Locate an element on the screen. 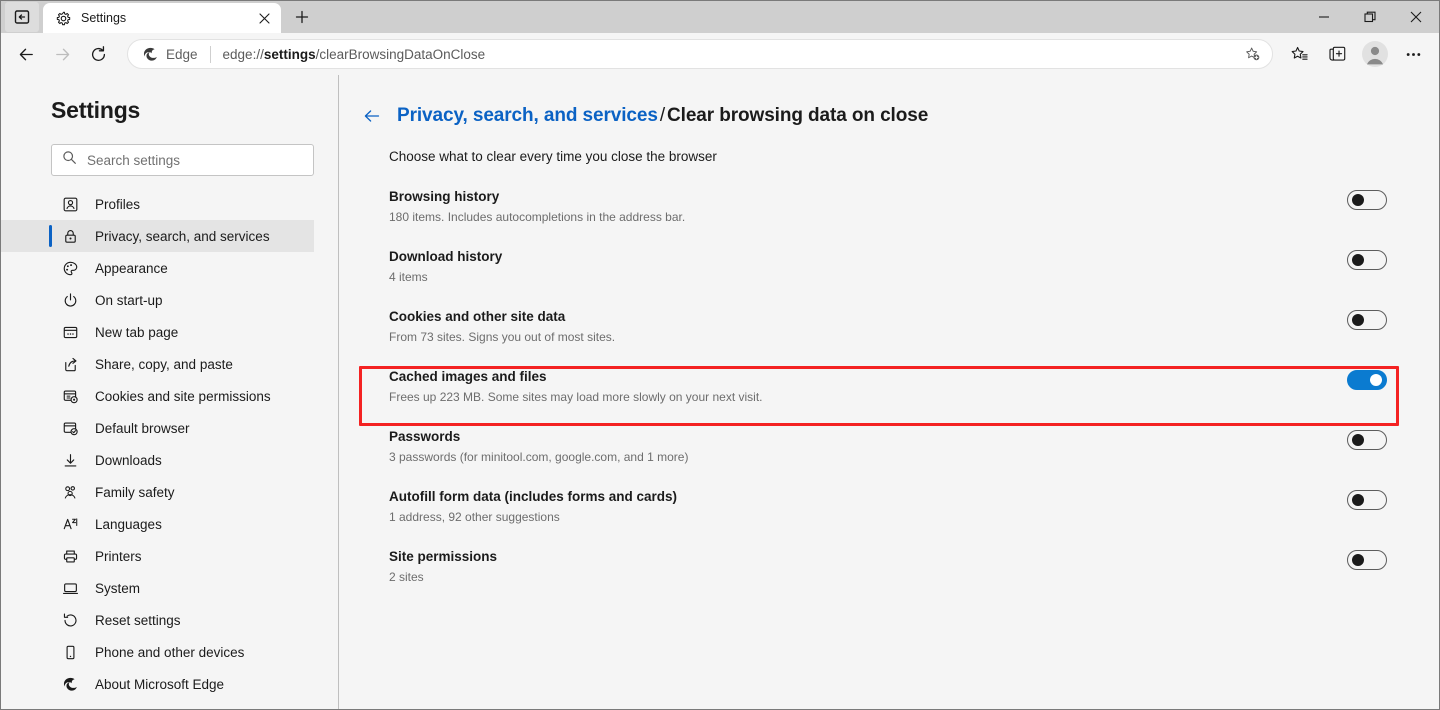  tab-actions-icon is located at coordinates (22, 17).